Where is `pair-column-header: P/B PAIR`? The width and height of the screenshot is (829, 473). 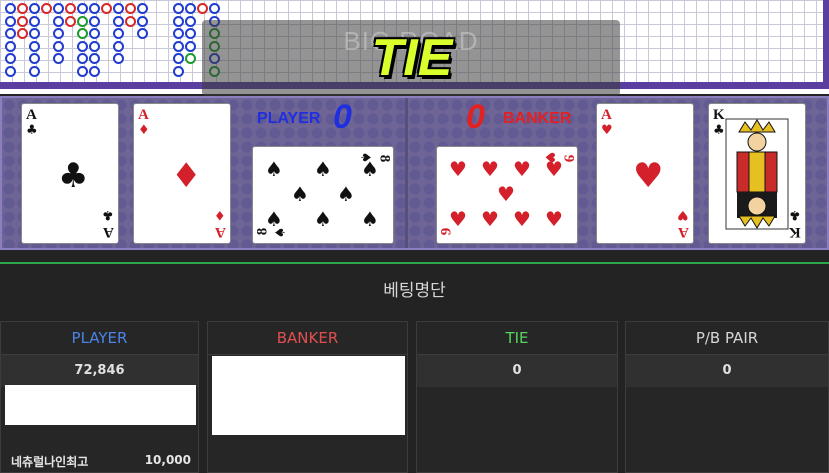
pair-column-header: P/B PAIR is located at coordinates (727, 338).